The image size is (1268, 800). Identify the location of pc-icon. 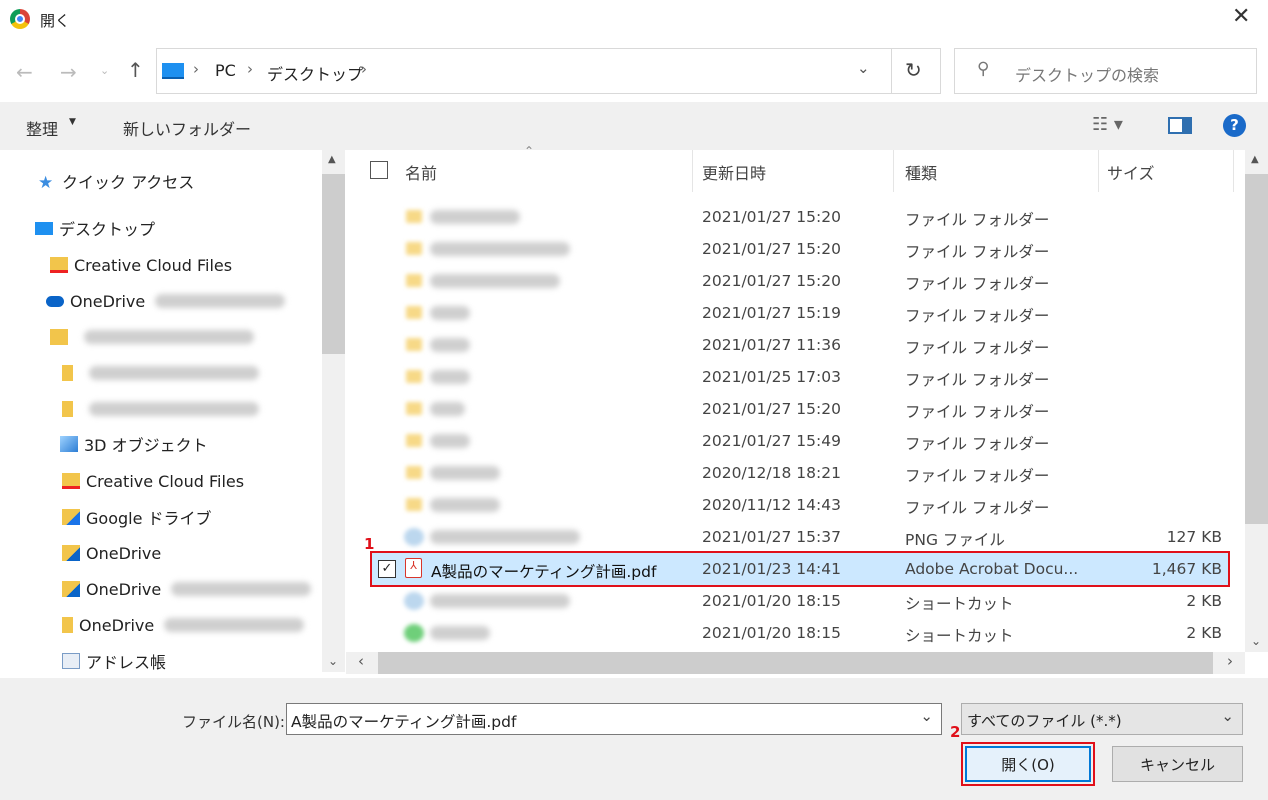
(173, 71).